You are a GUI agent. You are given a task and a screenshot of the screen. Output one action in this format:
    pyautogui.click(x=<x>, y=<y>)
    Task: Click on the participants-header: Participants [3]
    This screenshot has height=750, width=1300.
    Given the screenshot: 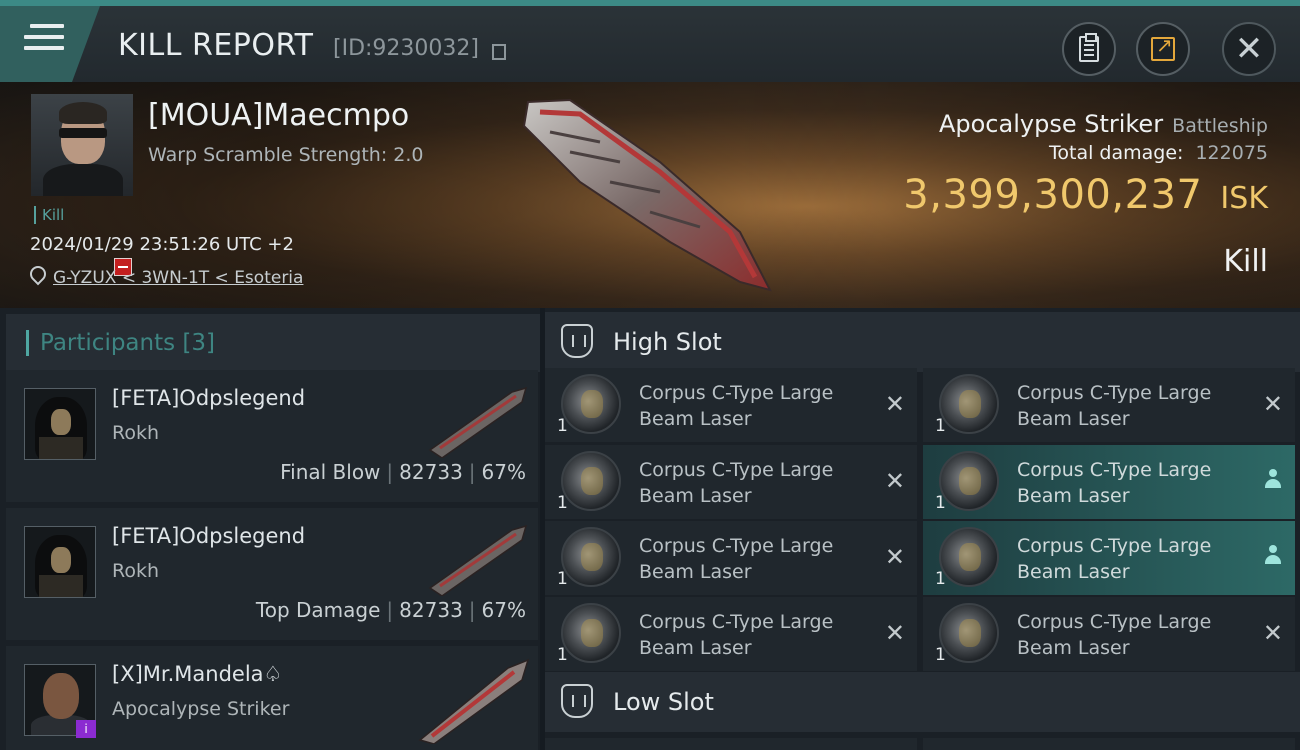 What is the action you would take?
    pyautogui.click(x=273, y=343)
    